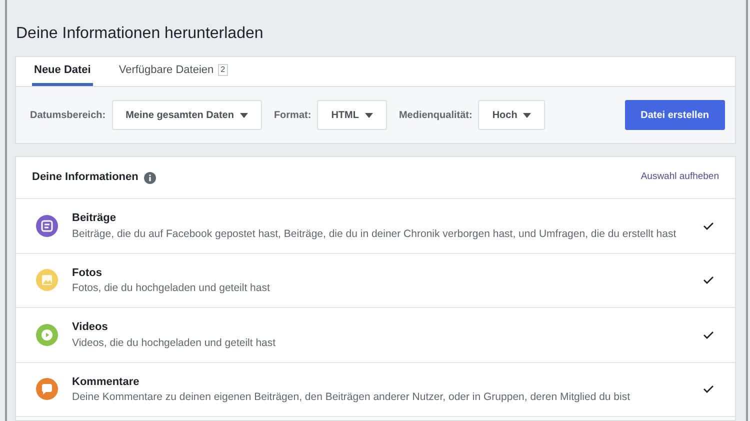 This screenshot has height=421, width=750. What do you see at coordinates (375, 234) in the screenshot?
I see `item-description: Beiträge, die du auf Facebook gepostet hast, Beiträge, die du in deiner Chronik verborgen hast, und Umfragen, die du erstellt hast` at bounding box center [375, 234].